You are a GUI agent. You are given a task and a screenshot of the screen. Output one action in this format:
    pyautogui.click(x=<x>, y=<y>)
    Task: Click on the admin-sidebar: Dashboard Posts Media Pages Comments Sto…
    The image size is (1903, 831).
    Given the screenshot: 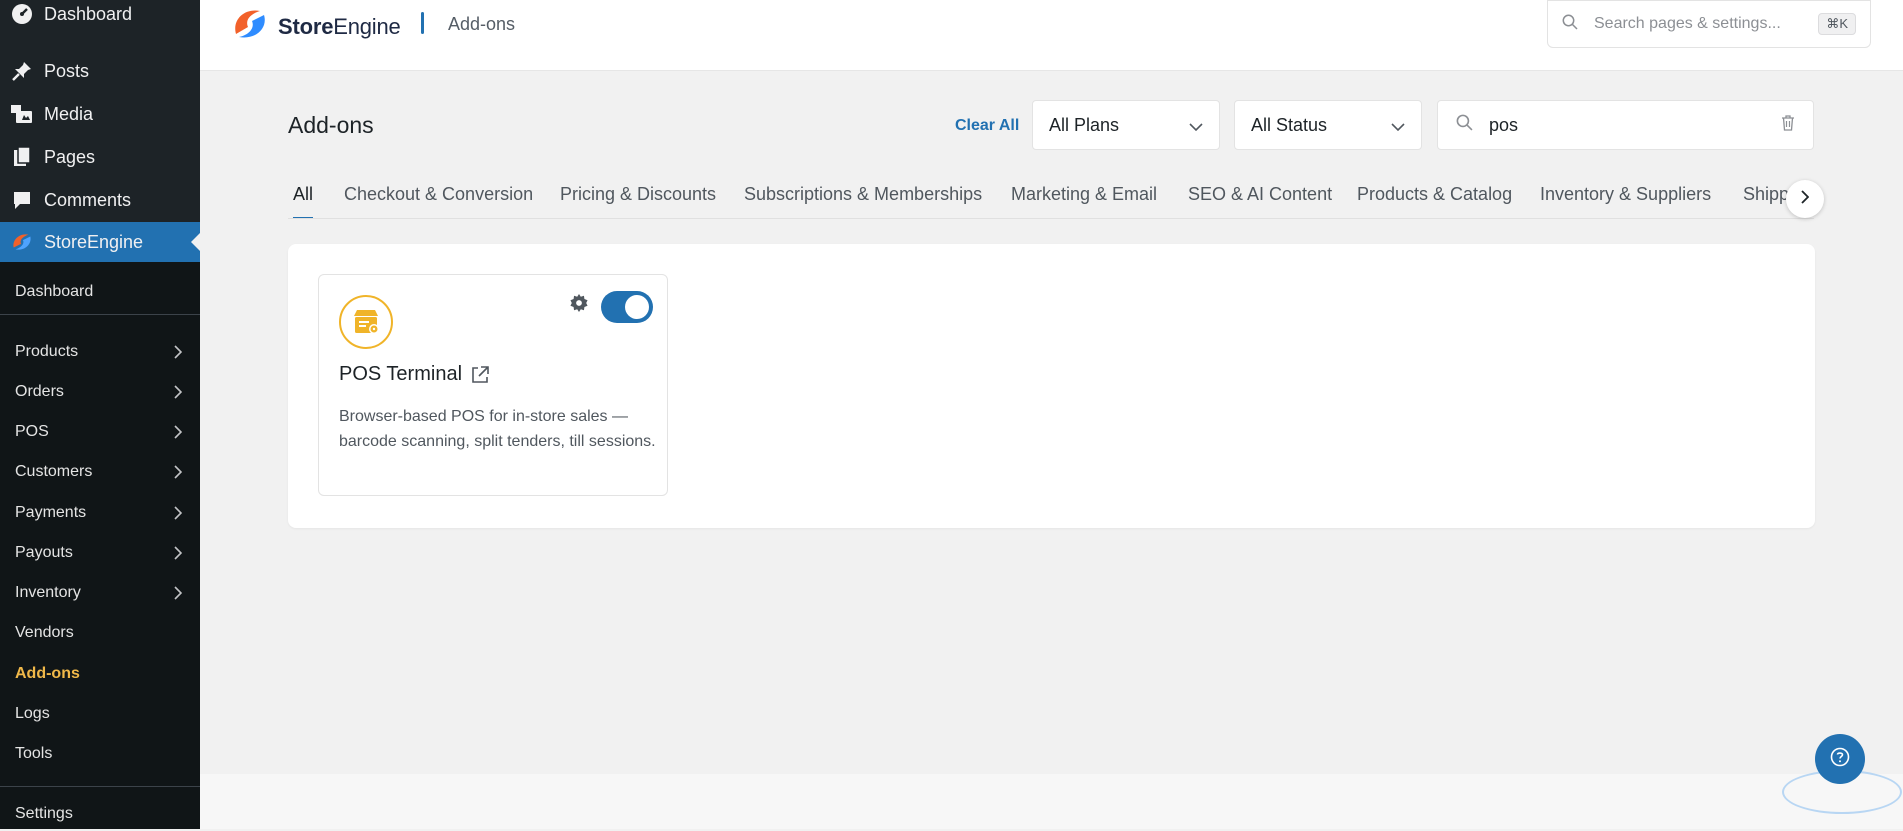 What is the action you would take?
    pyautogui.click(x=100, y=414)
    